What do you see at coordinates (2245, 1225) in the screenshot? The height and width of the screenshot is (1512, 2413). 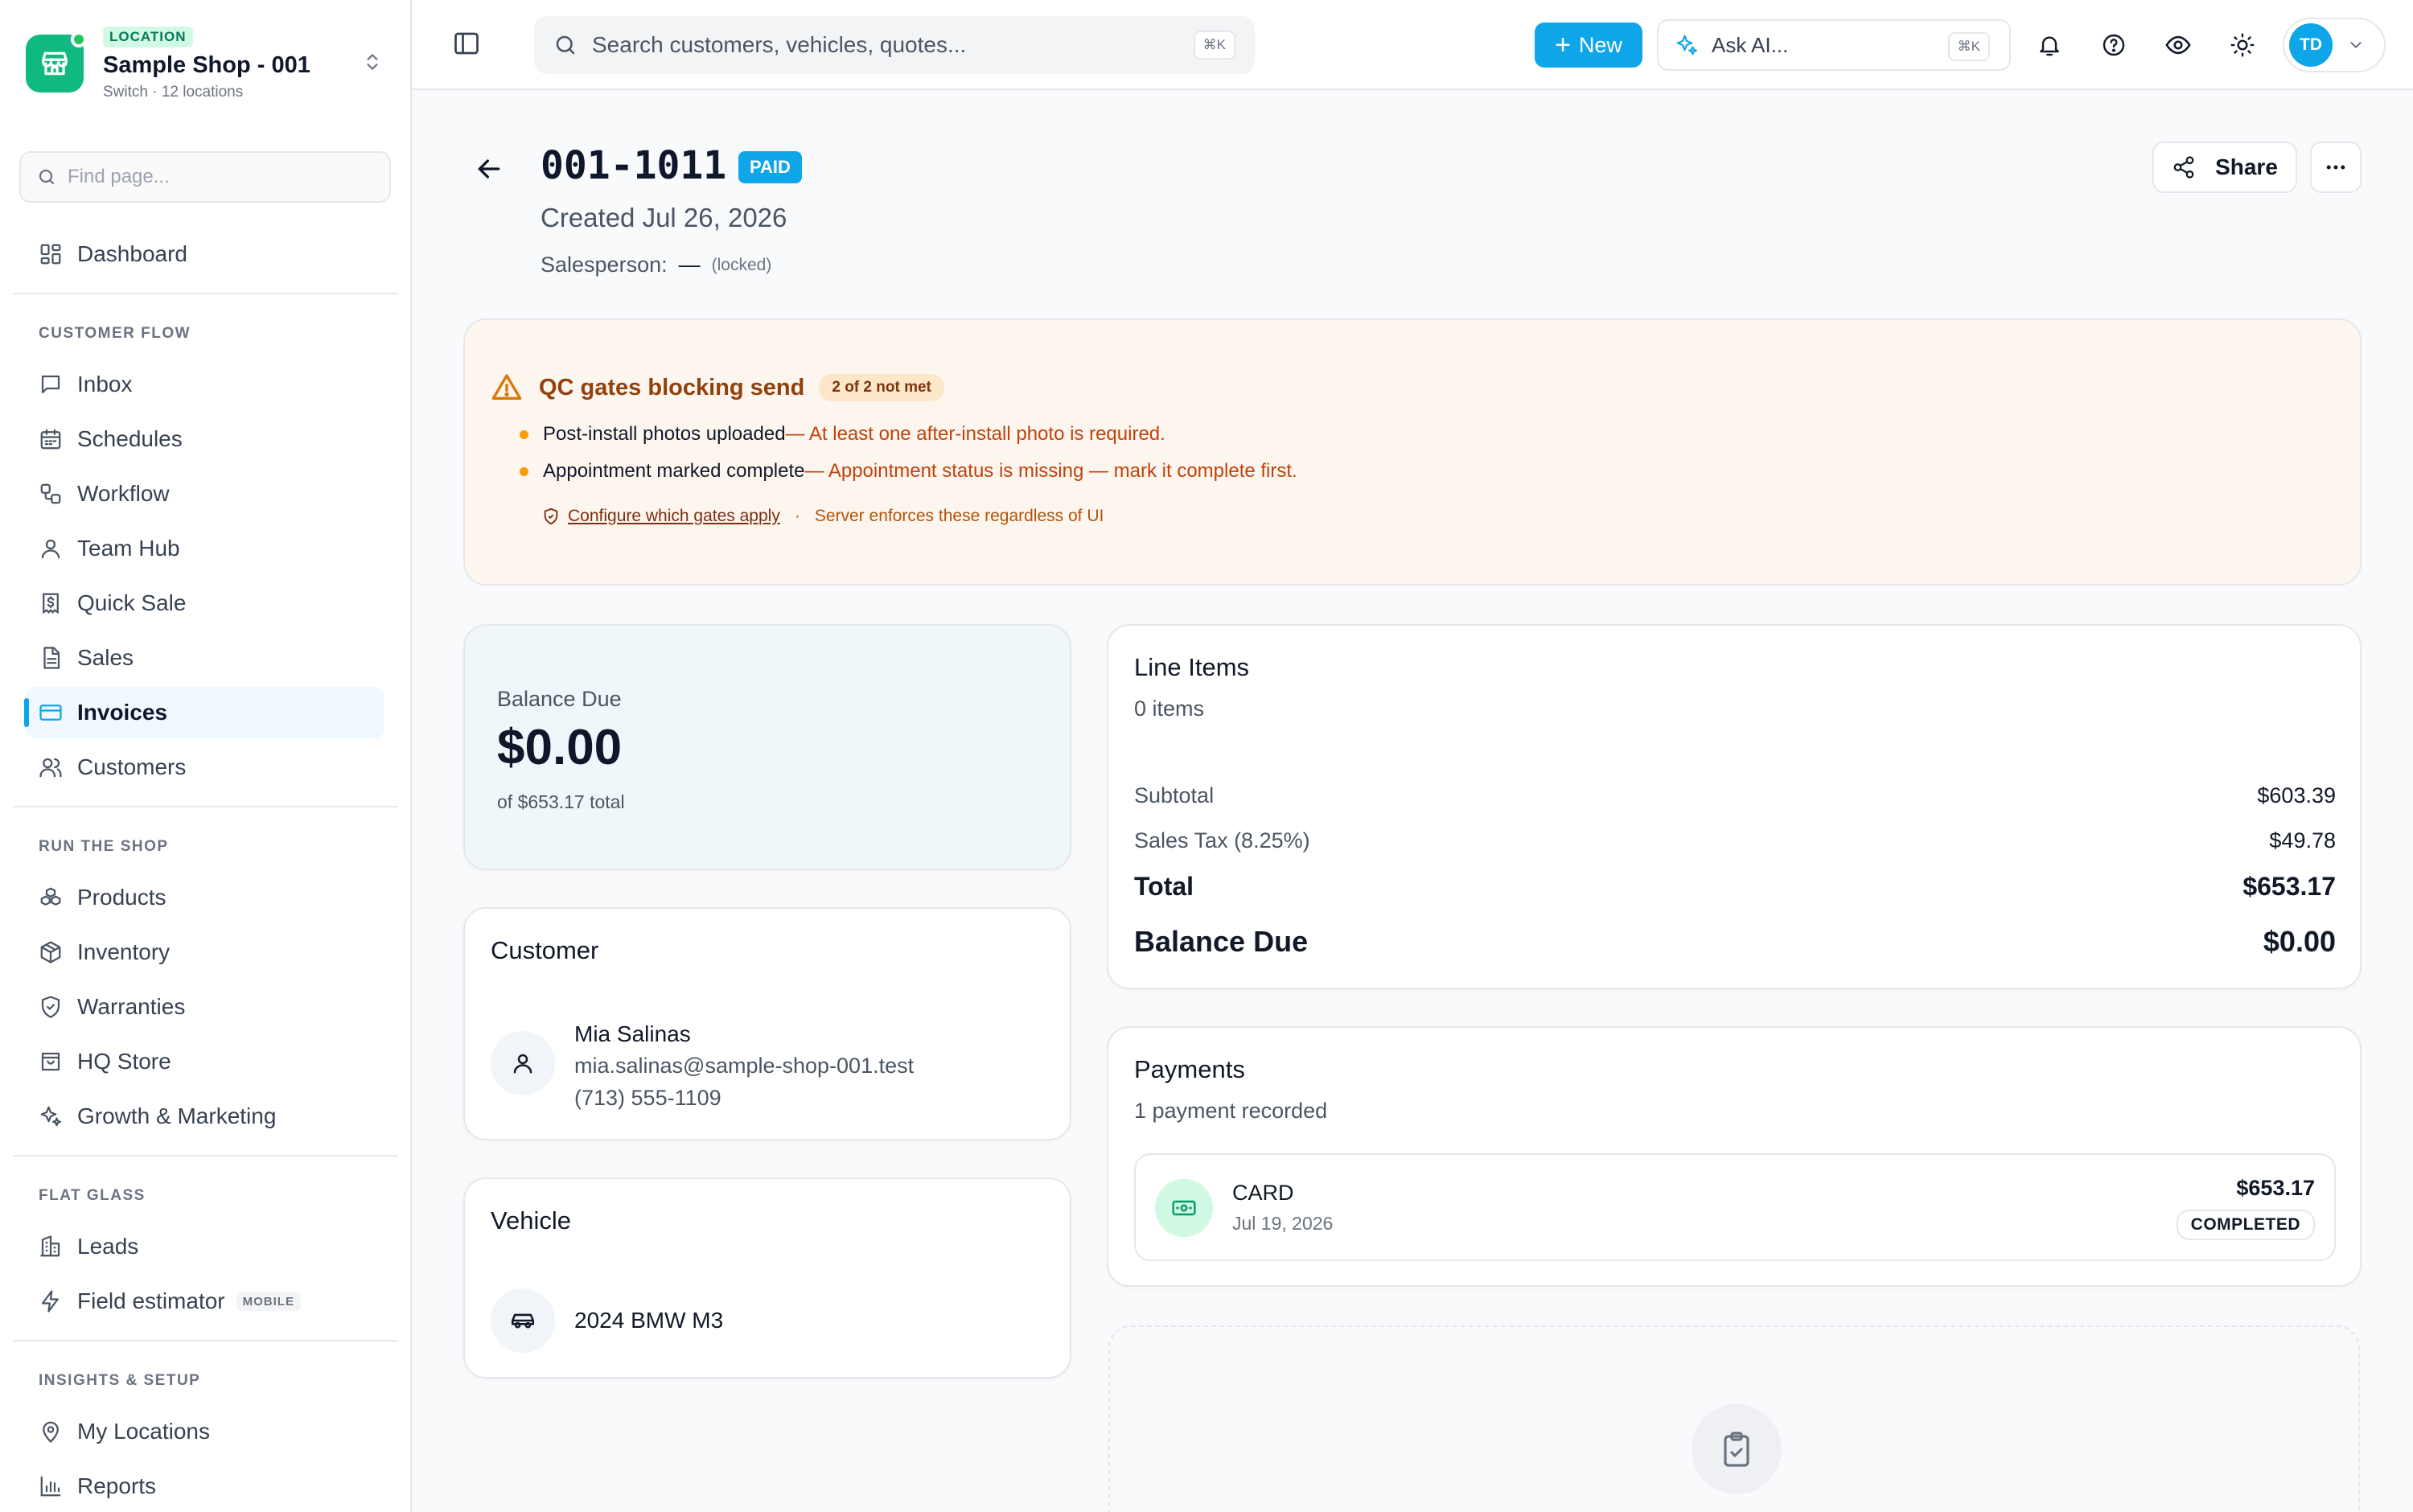 I see `payment-status-badge: COMPLETED` at bounding box center [2245, 1225].